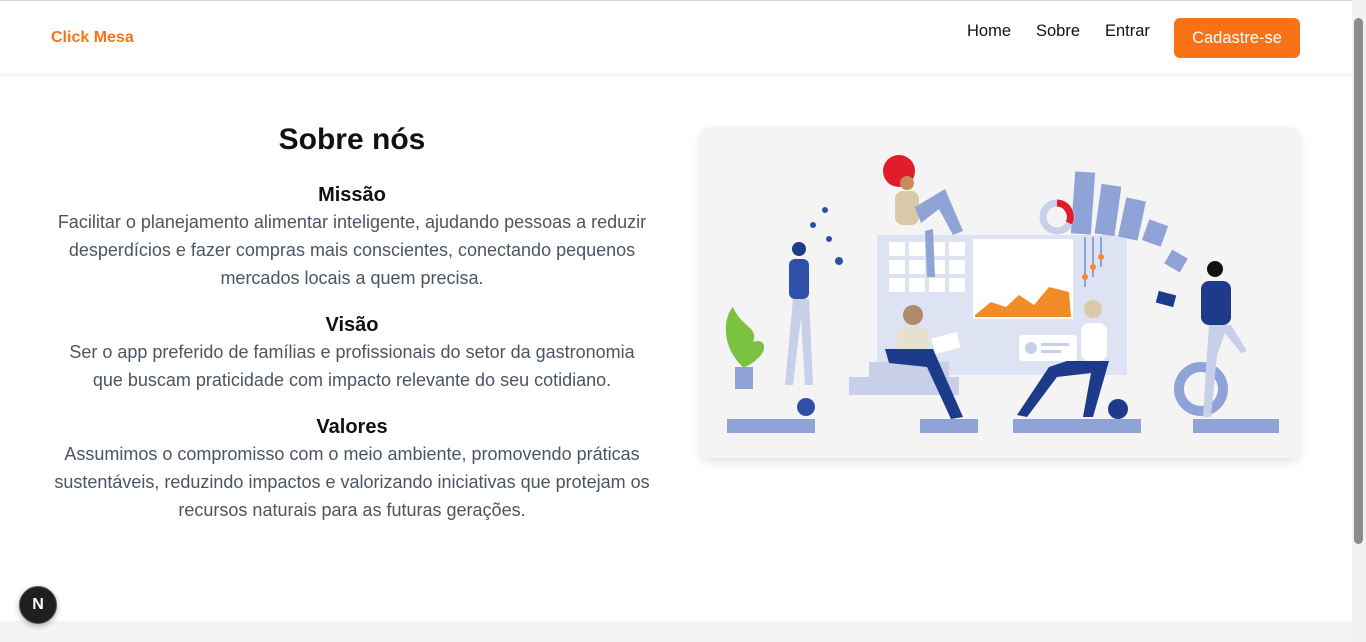 This screenshot has width=1366, height=642. What do you see at coordinates (1127, 31) in the screenshot?
I see `nav-link-entrar: Entrar` at bounding box center [1127, 31].